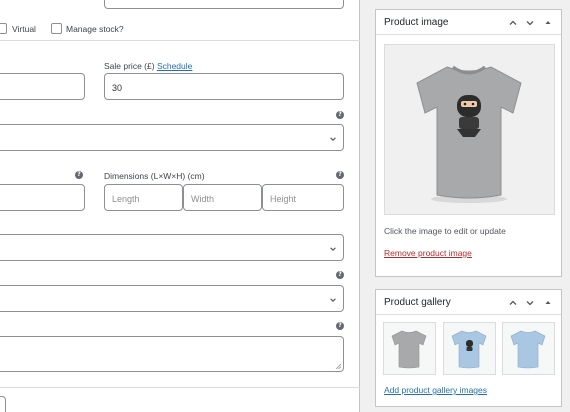  What do you see at coordinates (203, 199) in the screenshot?
I see `width-placeholder: Width` at bounding box center [203, 199].